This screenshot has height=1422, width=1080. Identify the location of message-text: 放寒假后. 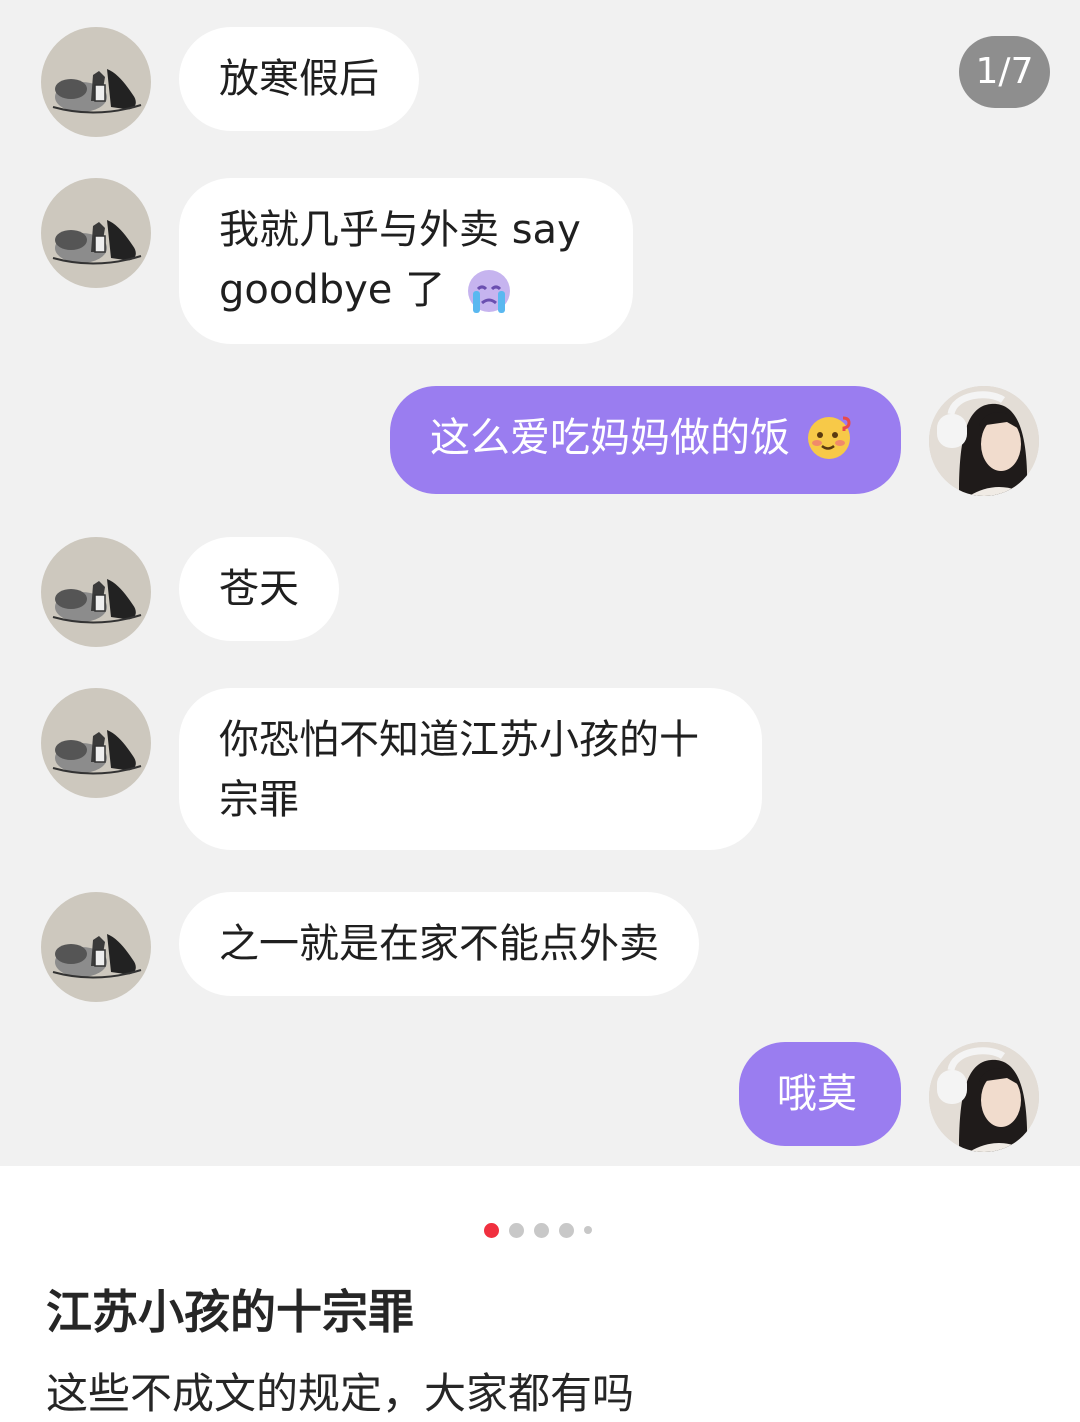
(299, 79).